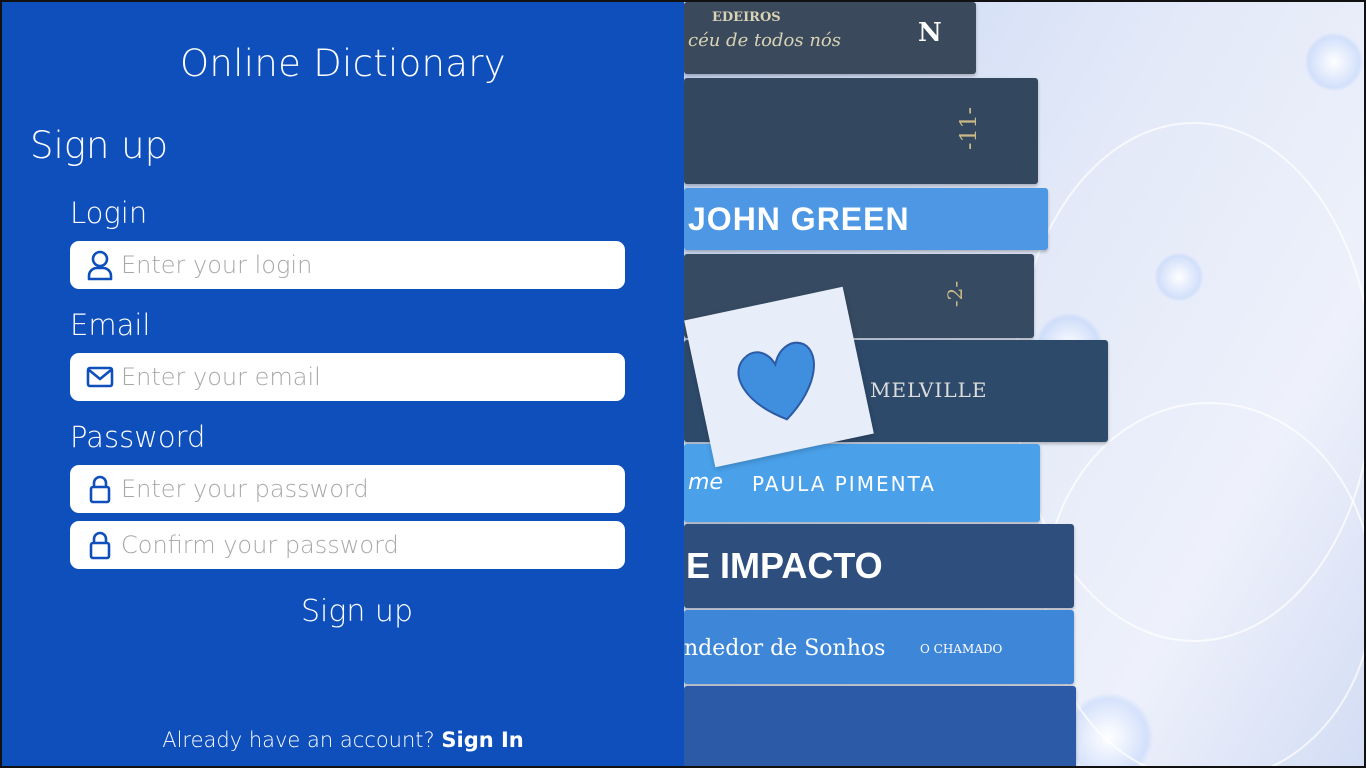  I want to click on signin-prompt: Already have an account? Sign In, so click(343, 740).